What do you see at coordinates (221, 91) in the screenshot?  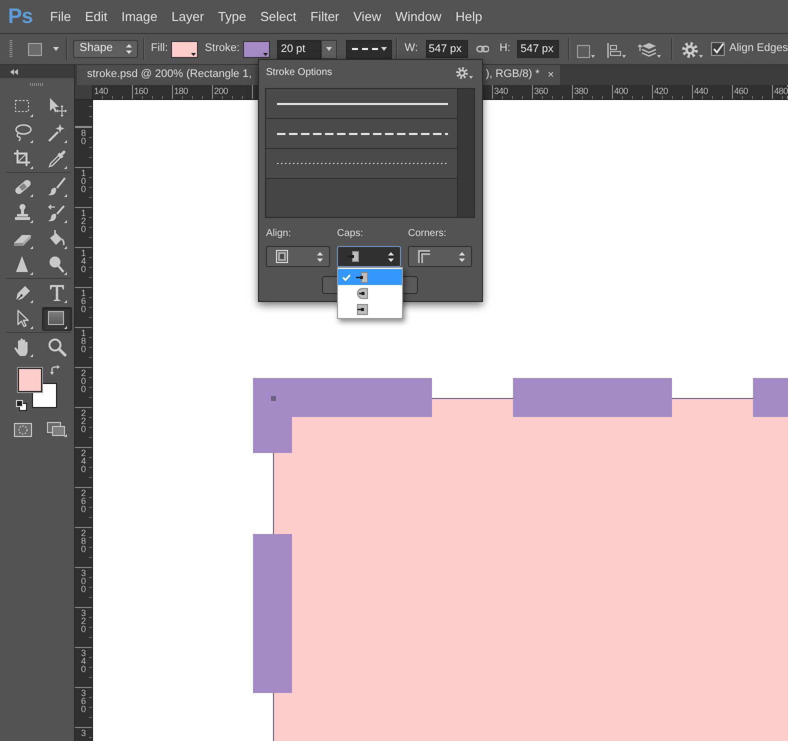 I see `ruler-label: 200` at bounding box center [221, 91].